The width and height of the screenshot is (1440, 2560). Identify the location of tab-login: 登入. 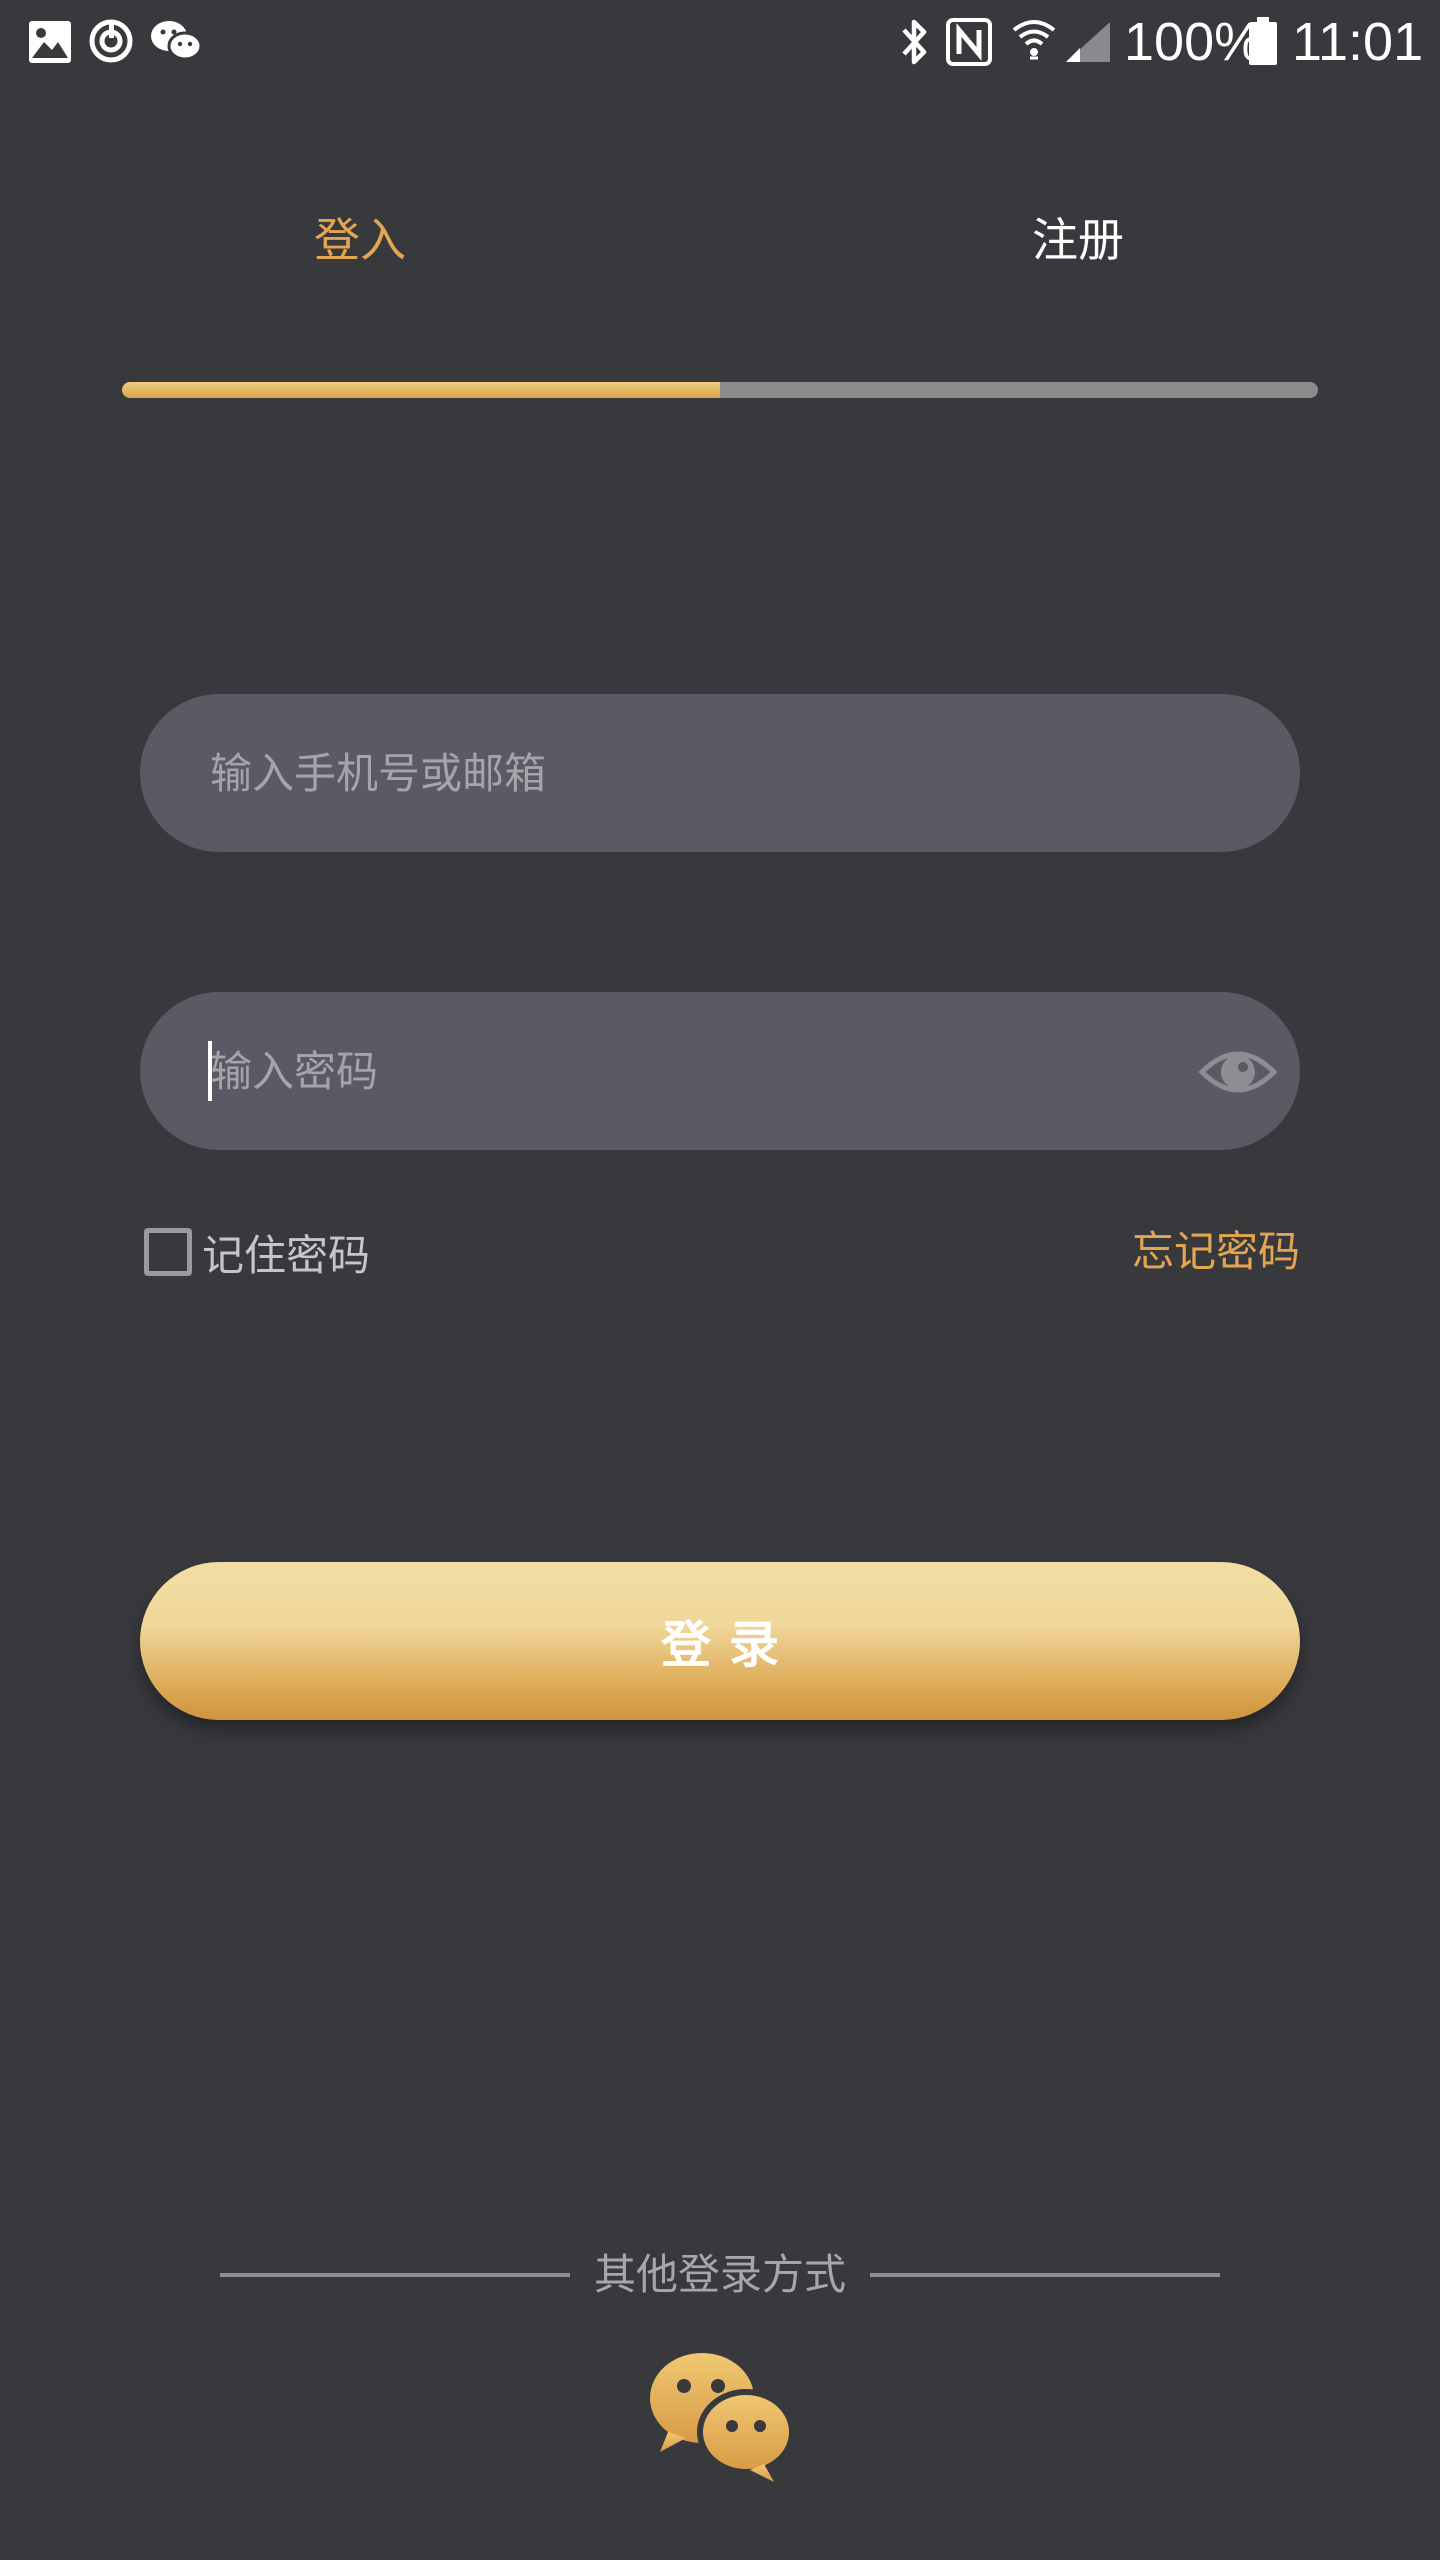
(360, 240).